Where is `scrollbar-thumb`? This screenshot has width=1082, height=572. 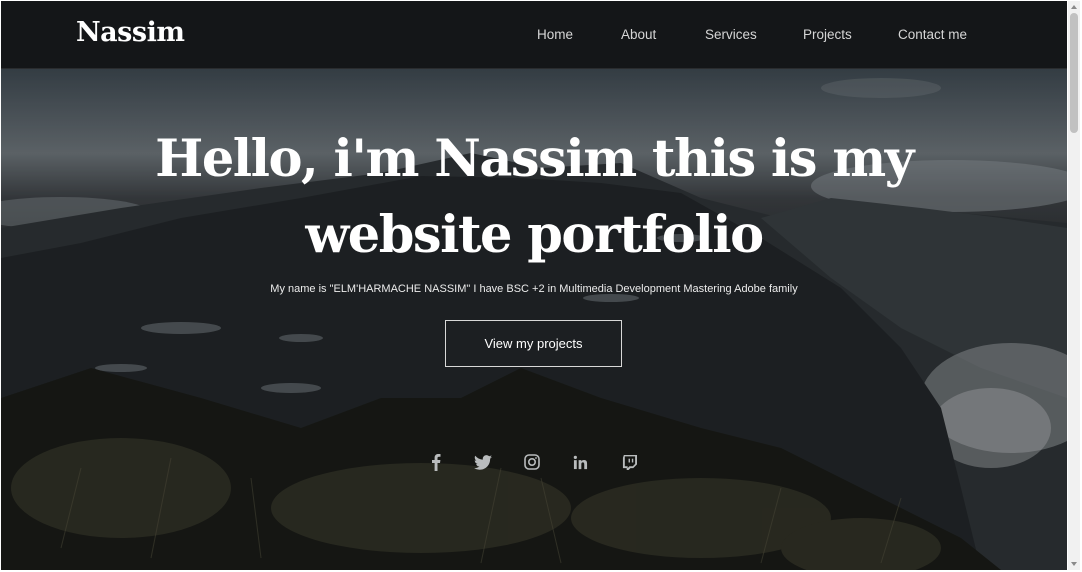 scrollbar-thumb is located at coordinates (1074, 73).